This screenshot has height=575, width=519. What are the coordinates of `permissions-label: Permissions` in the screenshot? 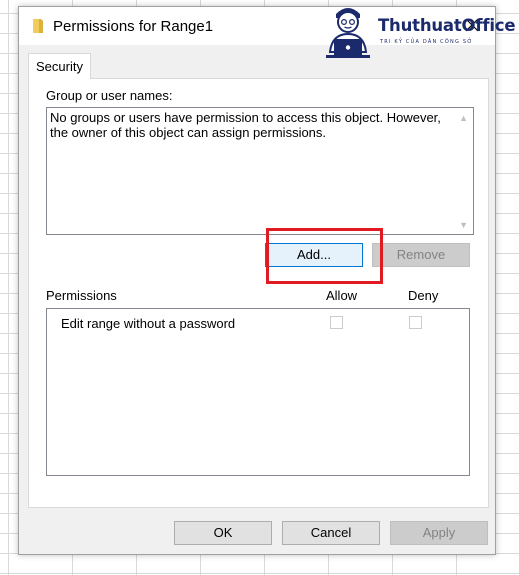 It's located at (81, 295).